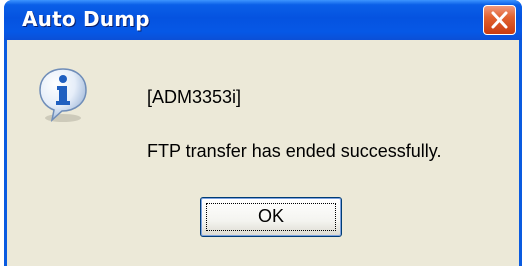 The height and width of the screenshot is (266, 527). I want to click on info-icon, so click(63, 95).